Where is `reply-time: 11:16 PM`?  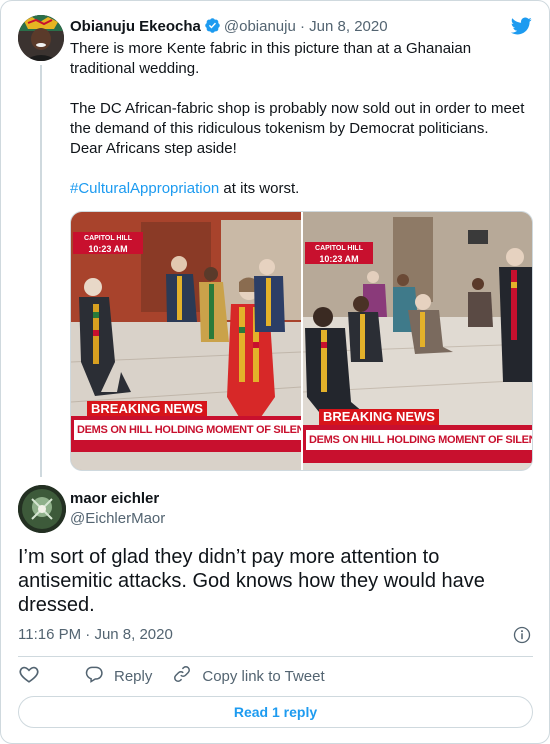
reply-time: 11:16 PM is located at coordinates (50, 634).